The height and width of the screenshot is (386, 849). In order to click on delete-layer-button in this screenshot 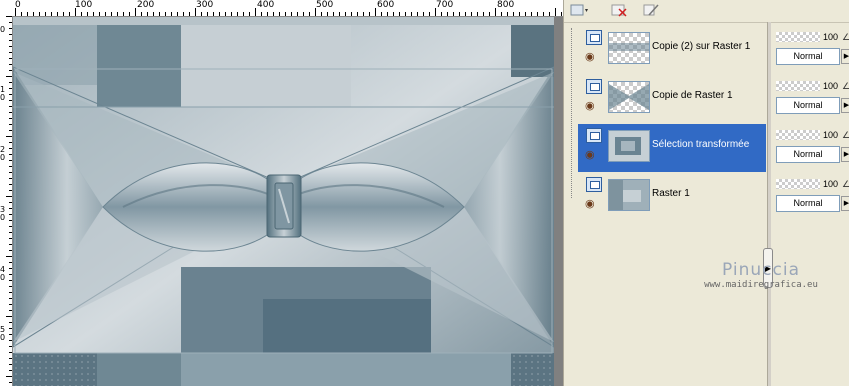, I will do `click(619, 10)`.